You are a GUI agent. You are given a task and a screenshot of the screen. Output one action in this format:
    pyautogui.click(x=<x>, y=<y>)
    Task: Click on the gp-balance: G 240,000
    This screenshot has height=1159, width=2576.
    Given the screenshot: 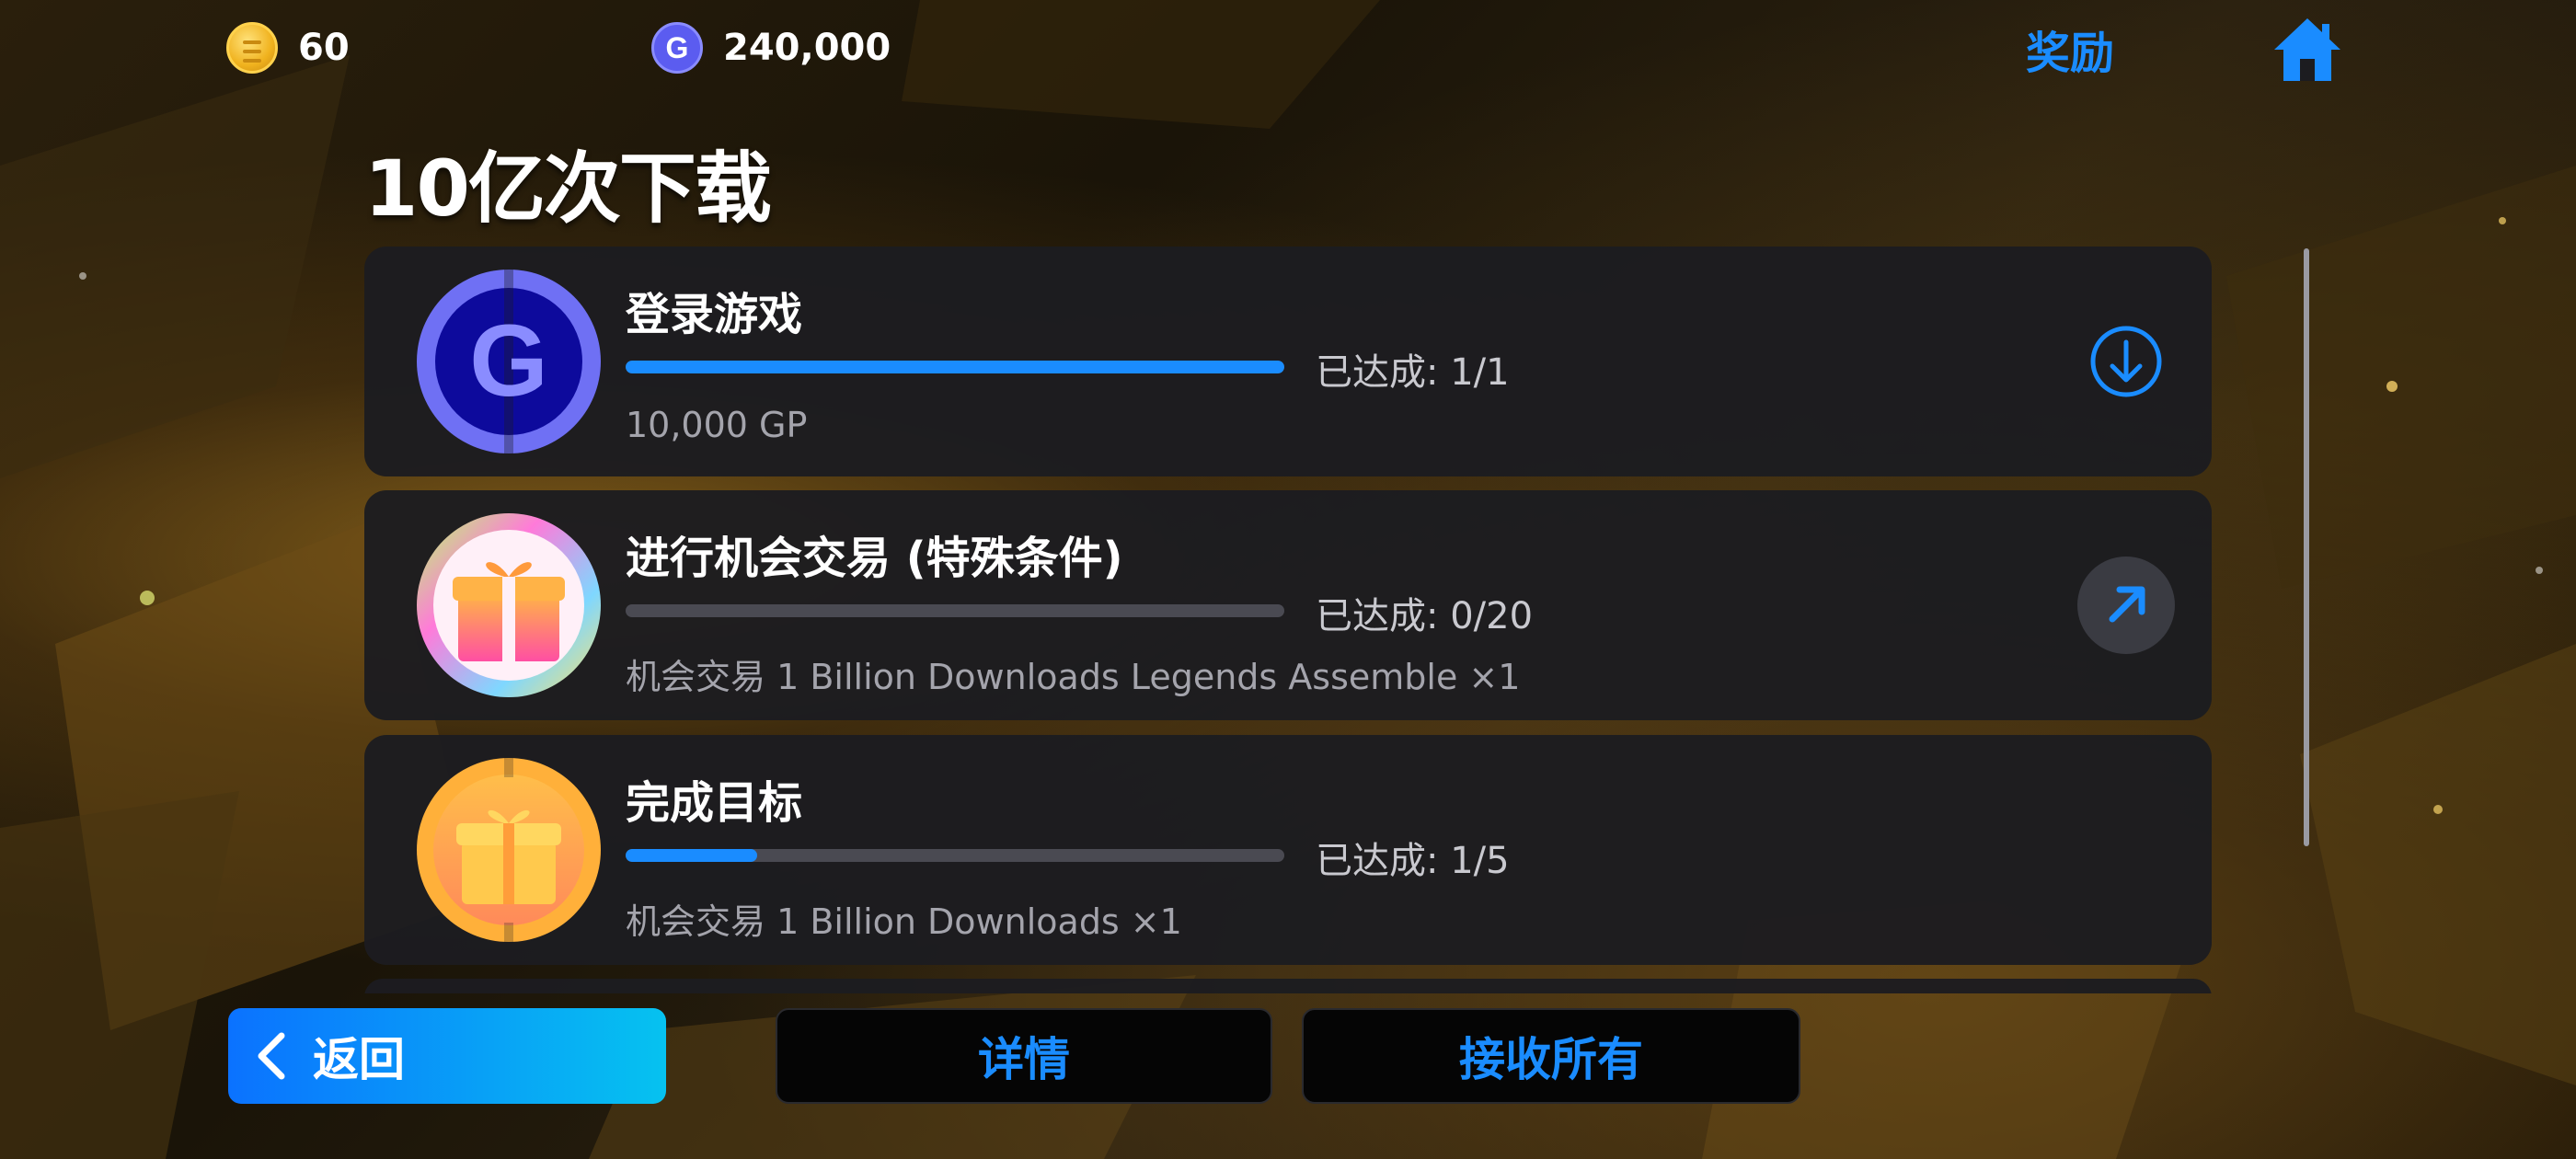 What is the action you would take?
    pyautogui.click(x=771, y=47)
    